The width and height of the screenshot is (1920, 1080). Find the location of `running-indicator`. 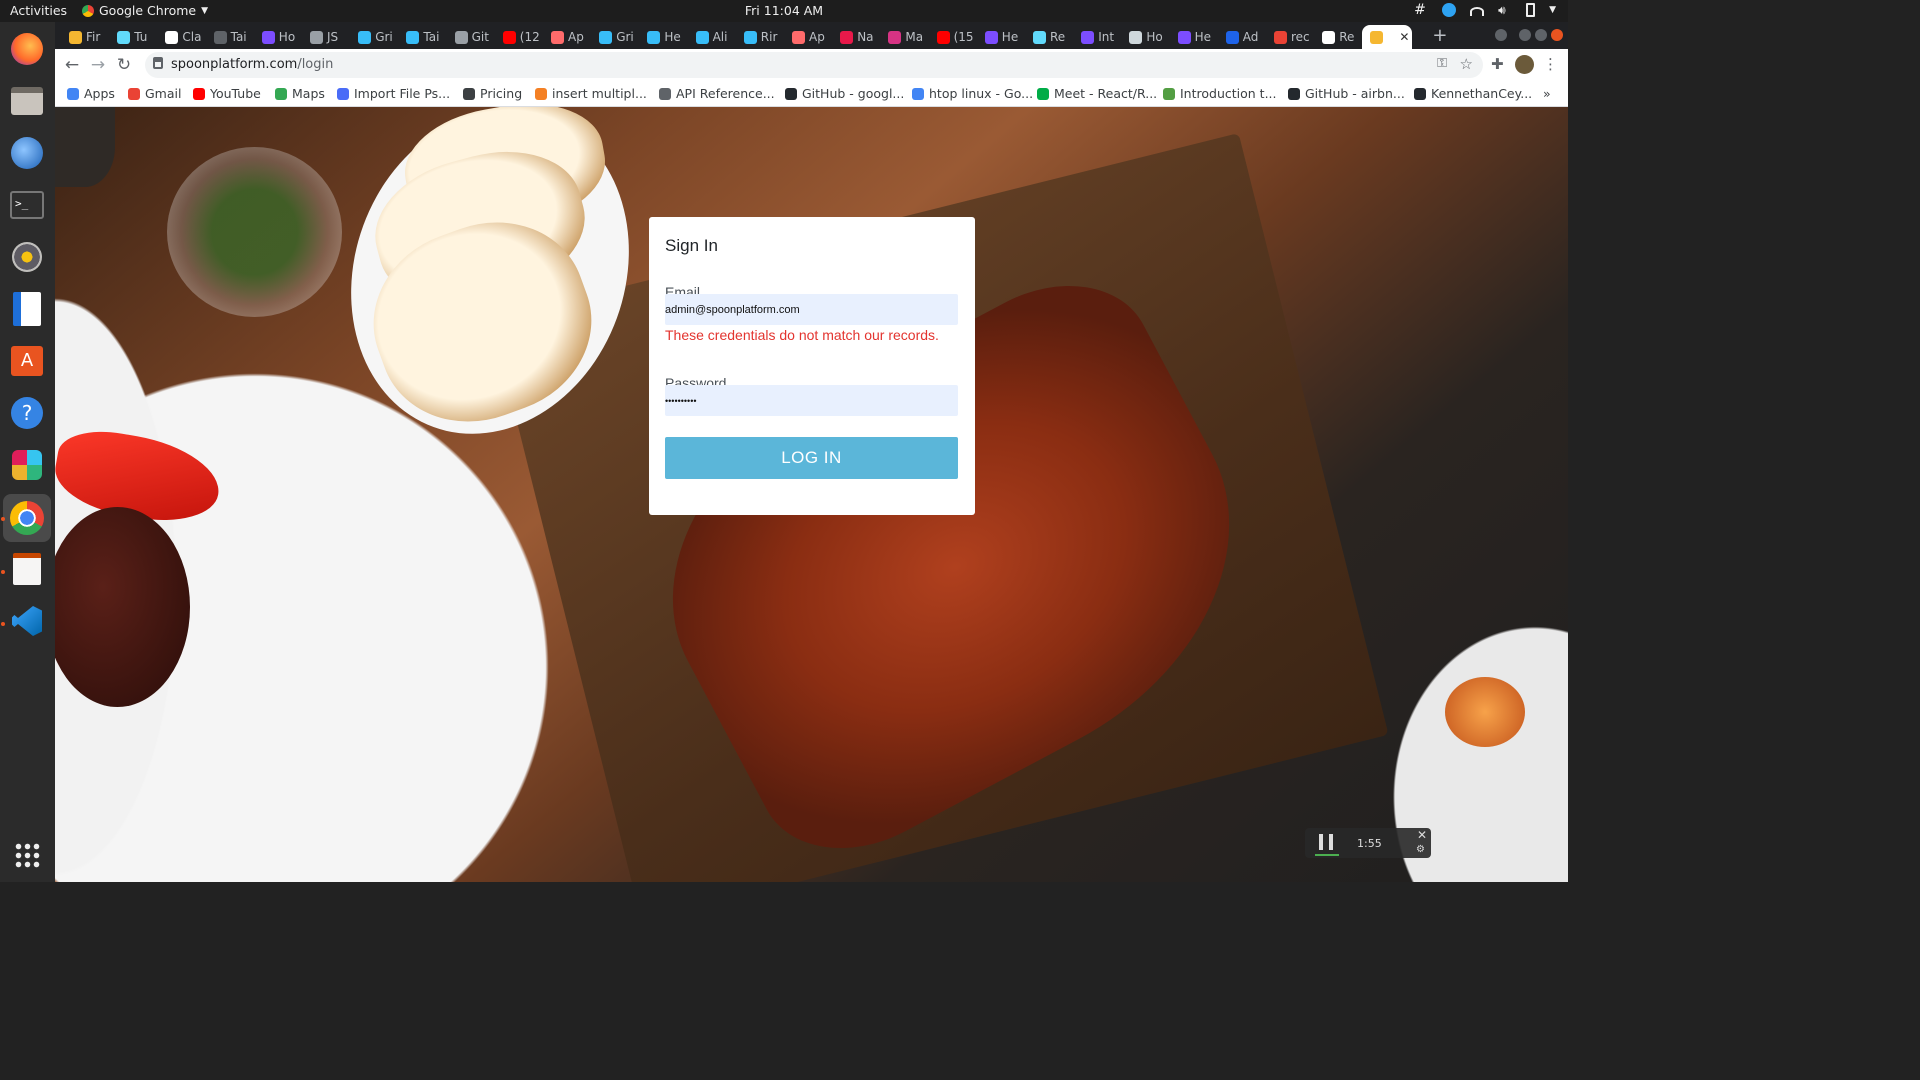

running-indicator is located at coordinates (3, 572).